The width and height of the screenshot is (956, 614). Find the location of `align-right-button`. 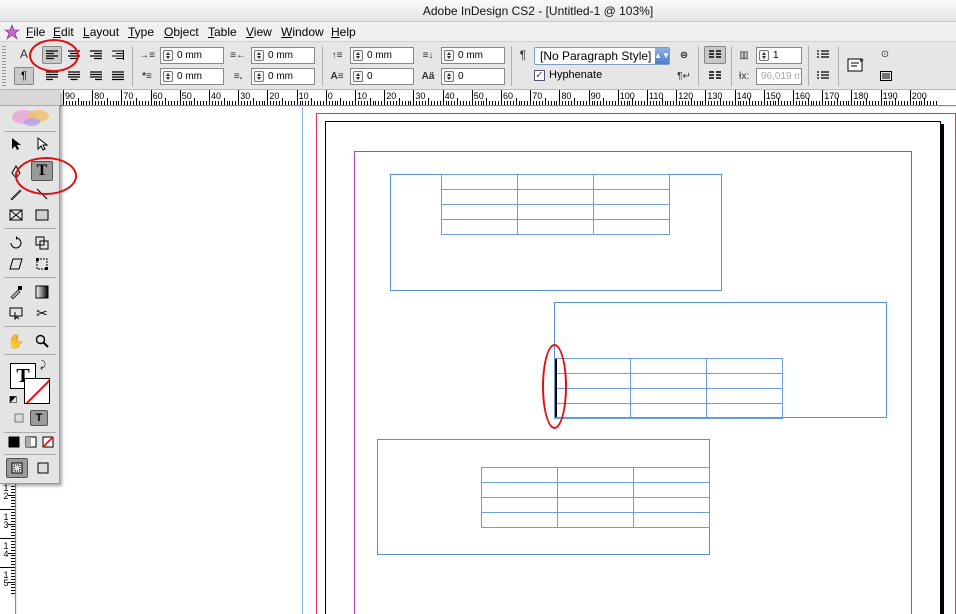

align-right-button is located at coordinates (96, 55).